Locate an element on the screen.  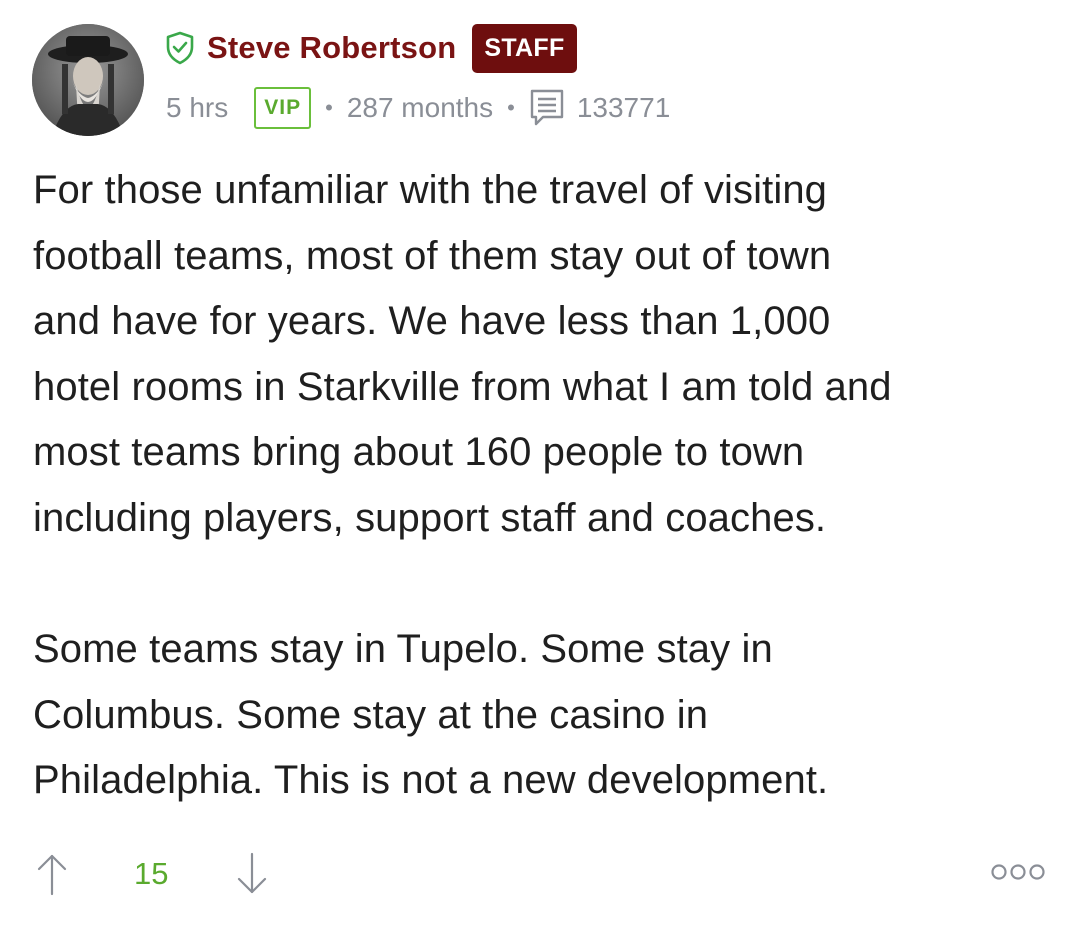
author-name: Steve Robertson is located at coordinates (331, 48).